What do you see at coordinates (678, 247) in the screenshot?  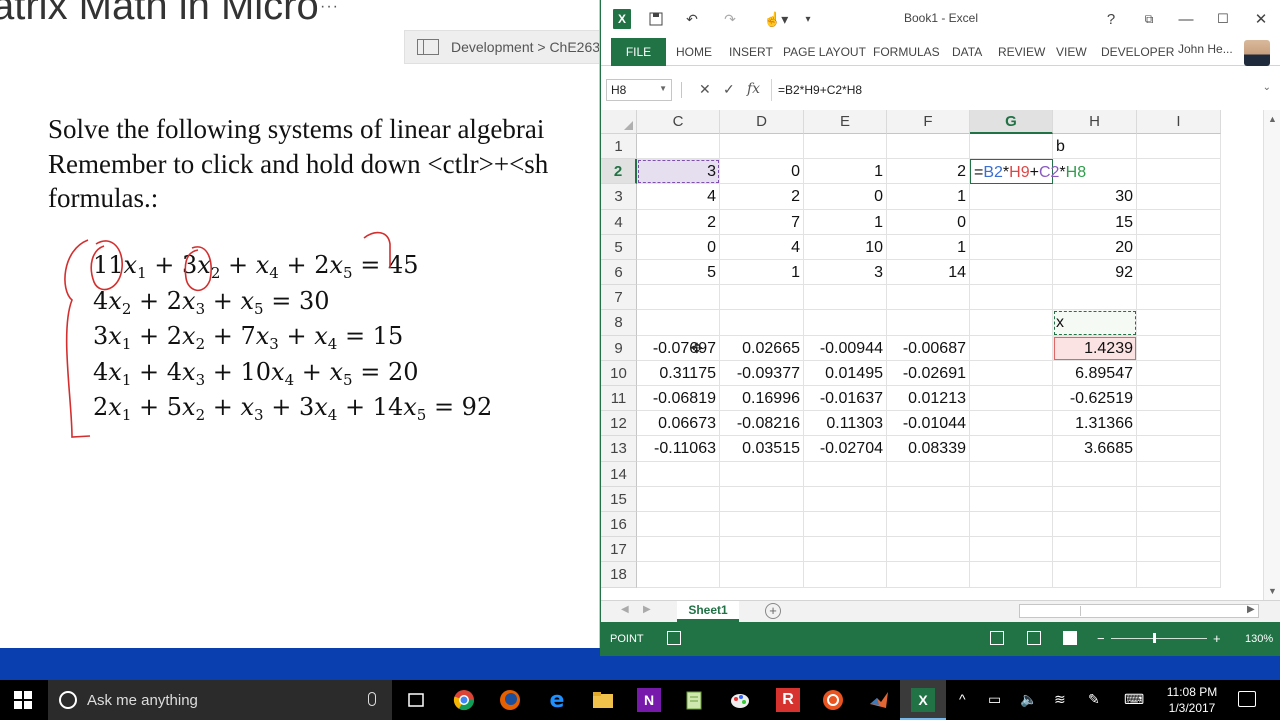 I see `cell-c5: 0` at bounding box center [678, 247].